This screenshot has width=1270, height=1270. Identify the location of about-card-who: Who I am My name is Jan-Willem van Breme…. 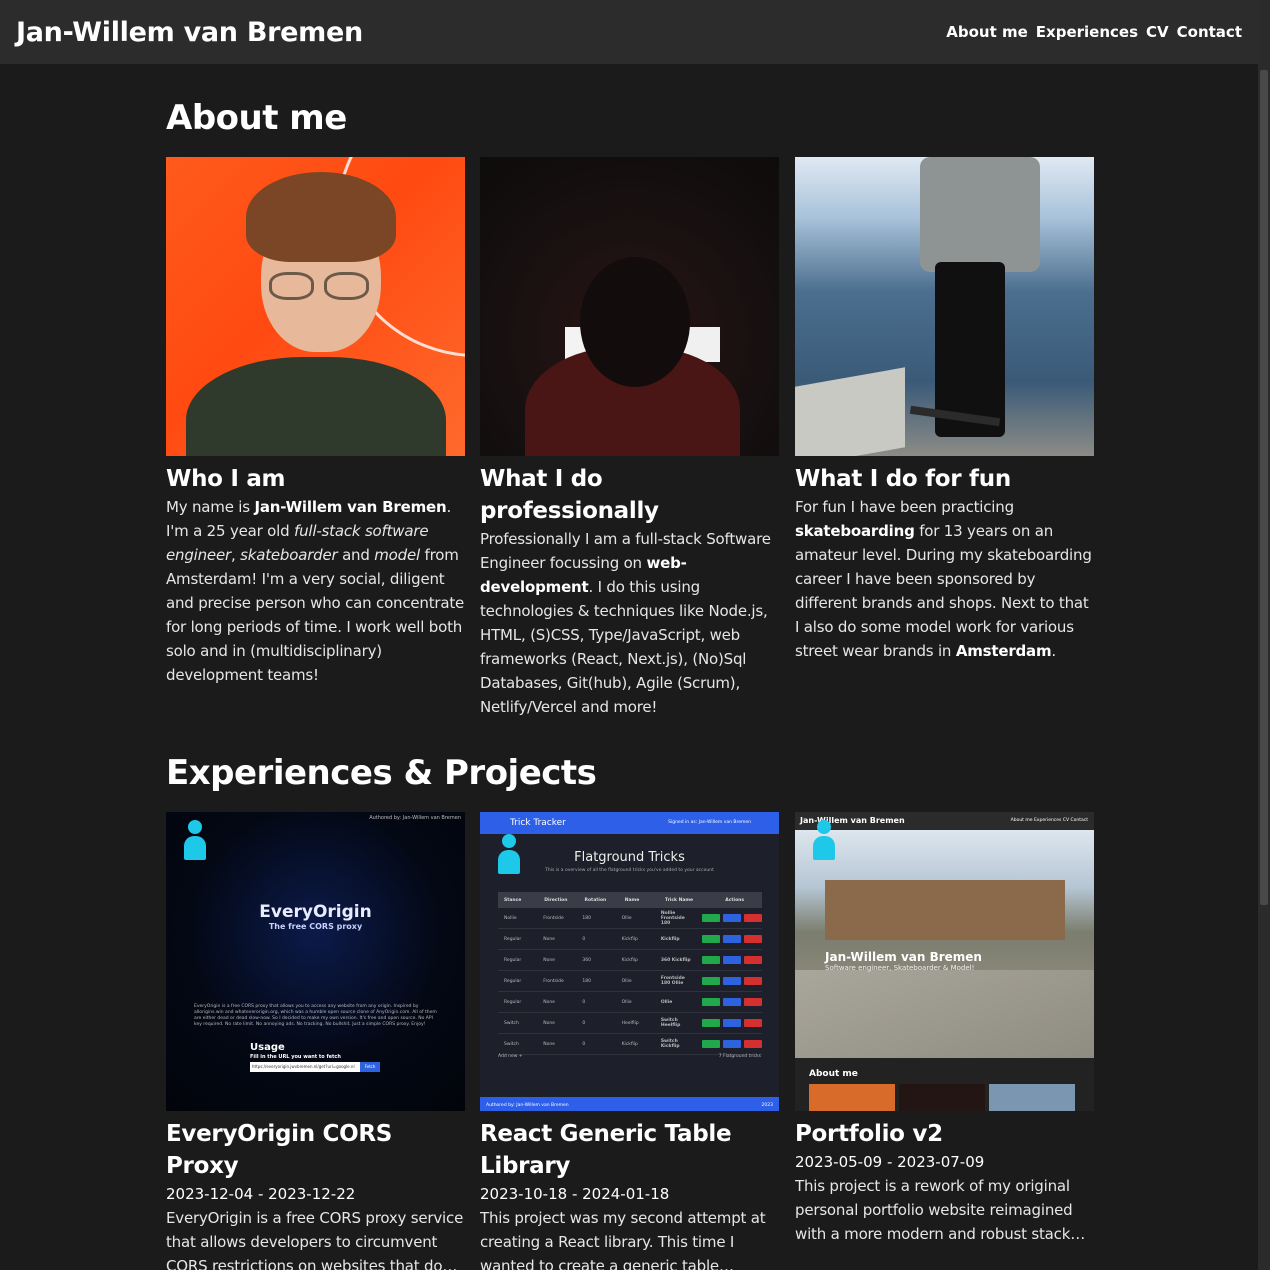
(315, 422).